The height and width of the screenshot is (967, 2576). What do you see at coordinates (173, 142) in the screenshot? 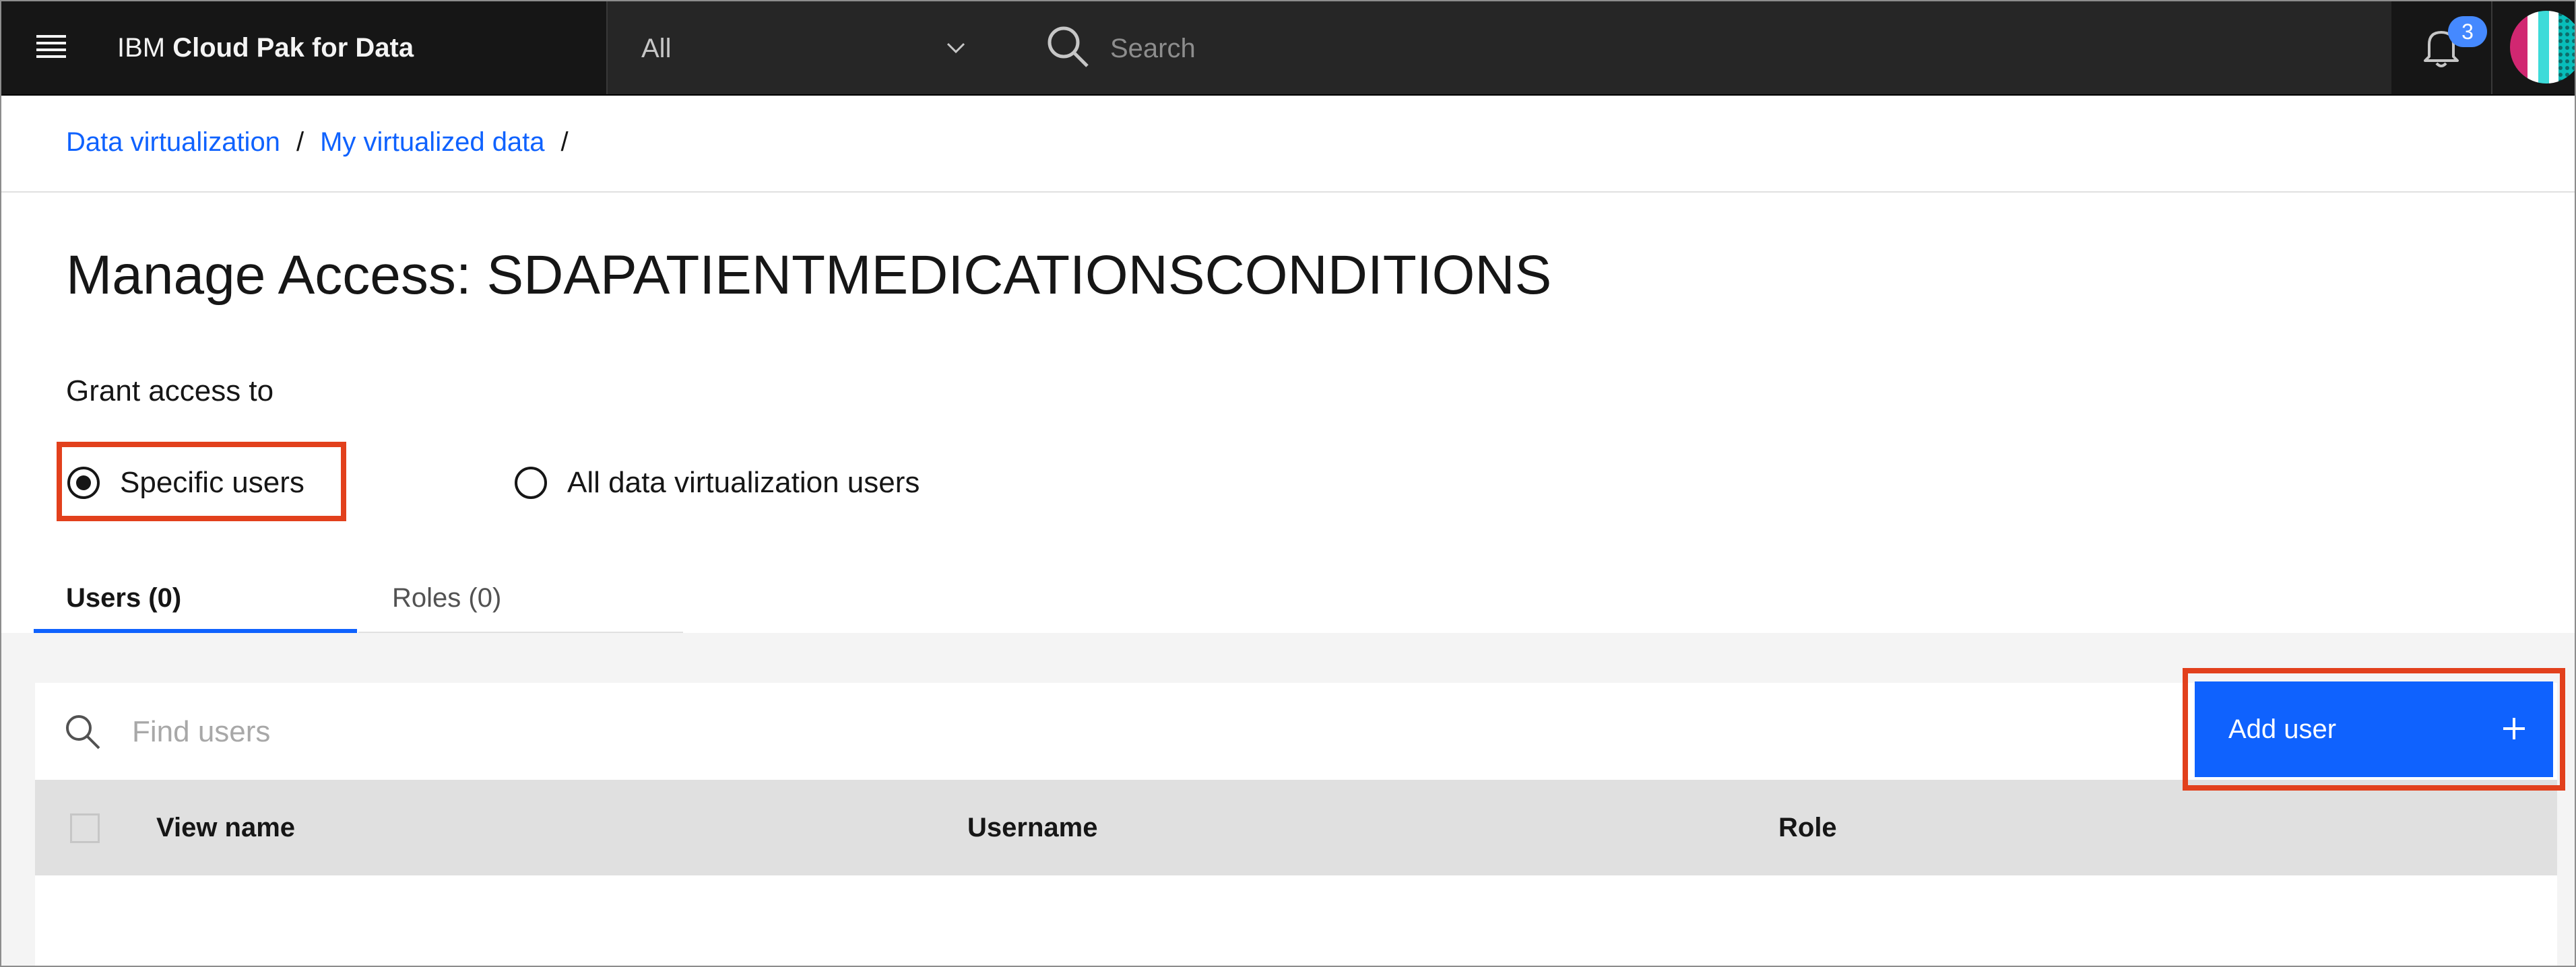
I see `breadcrumb-data-virtualization: Data virtualization` at bounding box center [173, 142].